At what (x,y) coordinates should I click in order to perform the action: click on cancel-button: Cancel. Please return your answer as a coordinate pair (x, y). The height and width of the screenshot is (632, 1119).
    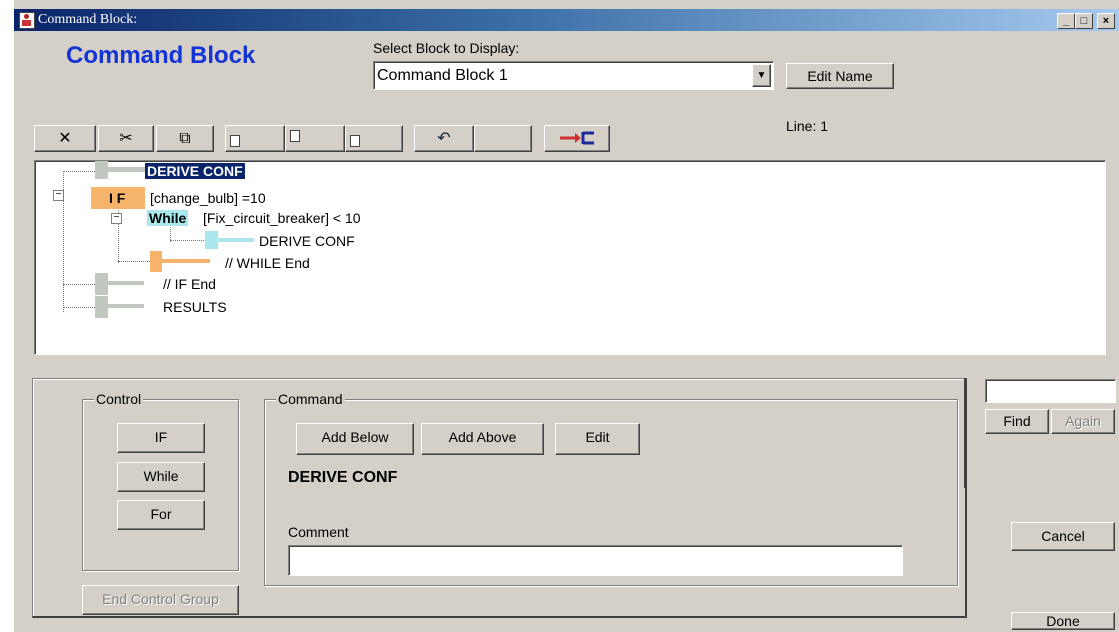
    Looking at the image, I should click on (1063, 536).